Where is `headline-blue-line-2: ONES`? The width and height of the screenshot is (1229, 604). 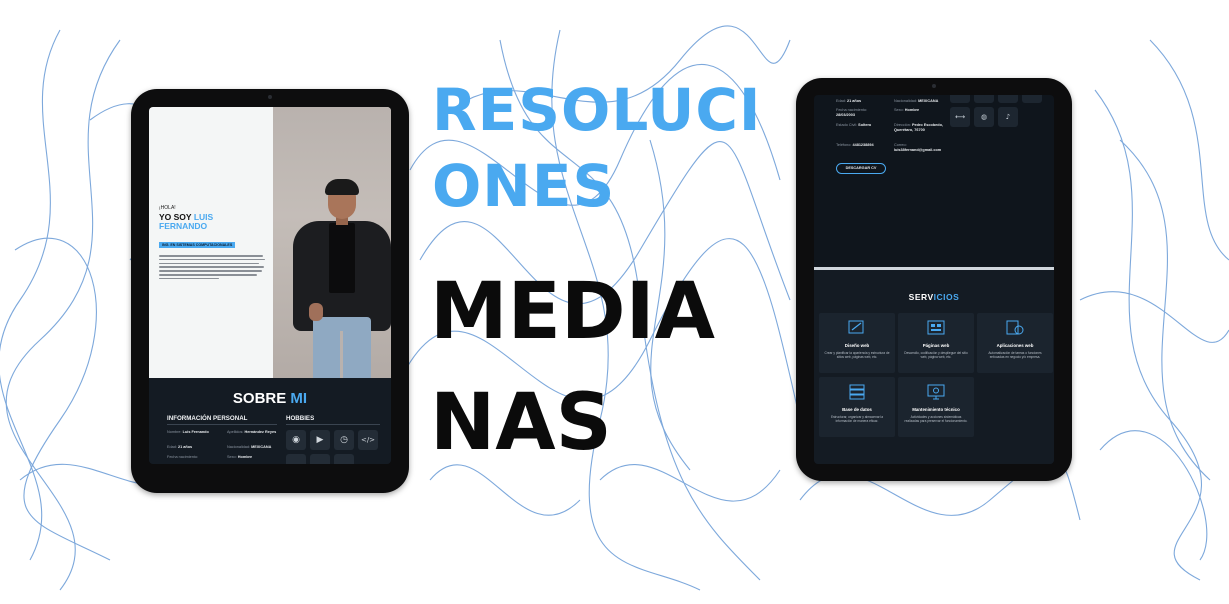 headline-blue-line-2: ONES is located at coordinates (524, 186).